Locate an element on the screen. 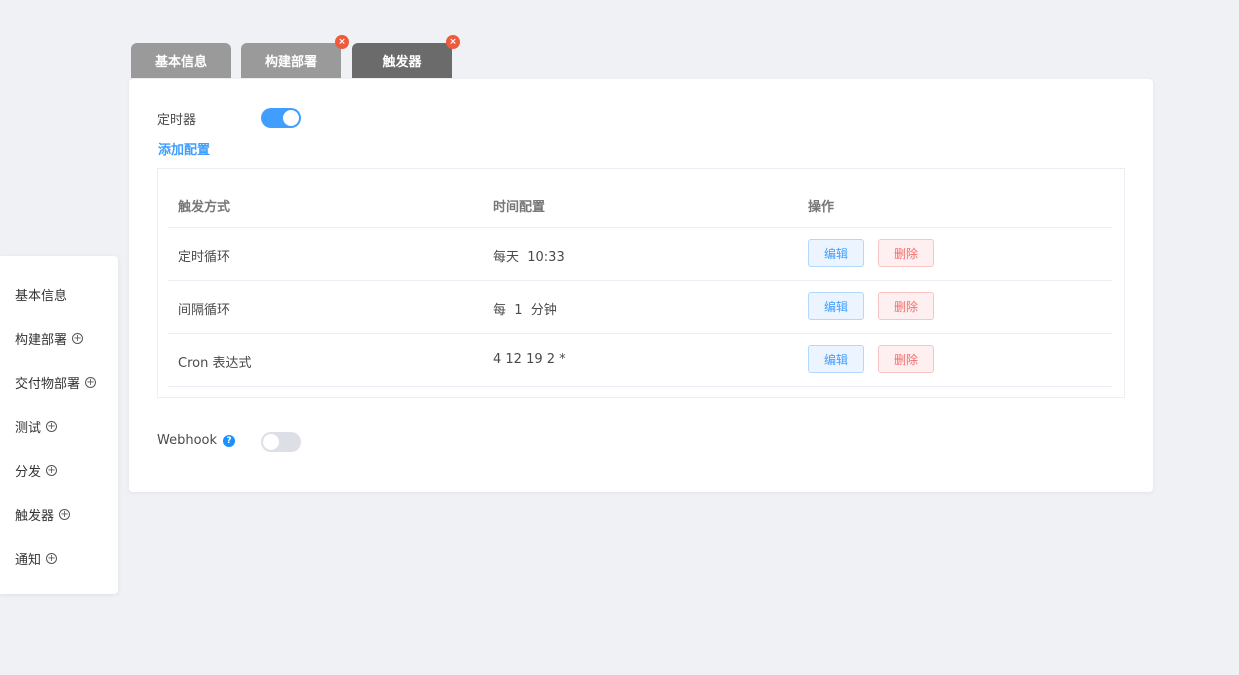 This screenshot has width=1239, height=675. time-config-cell: 4 12 19 2 * is located at coordinates (529, 359).